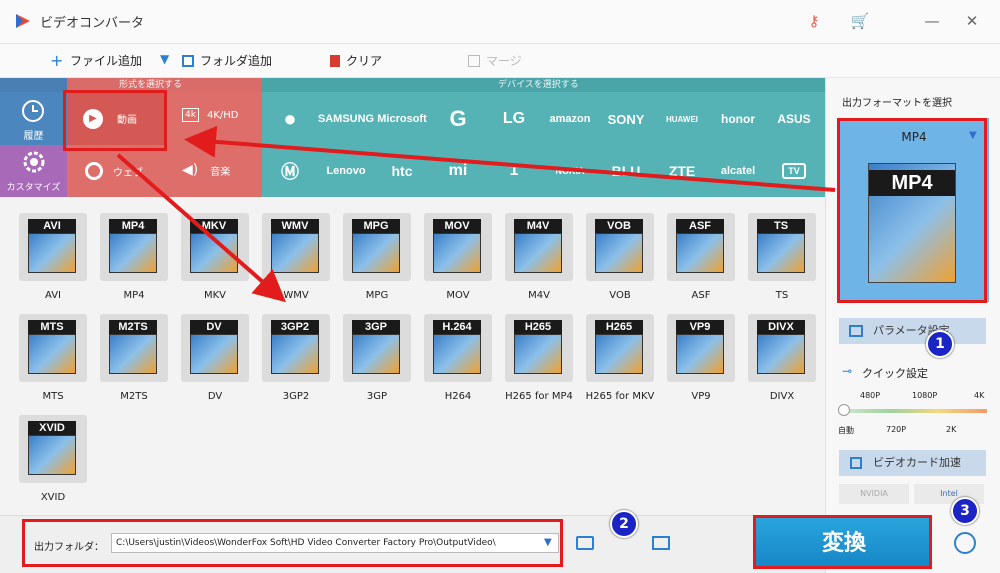 Image resolution: width=1000 pixels, height=573 pixels. Describe the element at coordinates (965, 511) in the screenshot. I see `step-marker-3: 3` at that location.